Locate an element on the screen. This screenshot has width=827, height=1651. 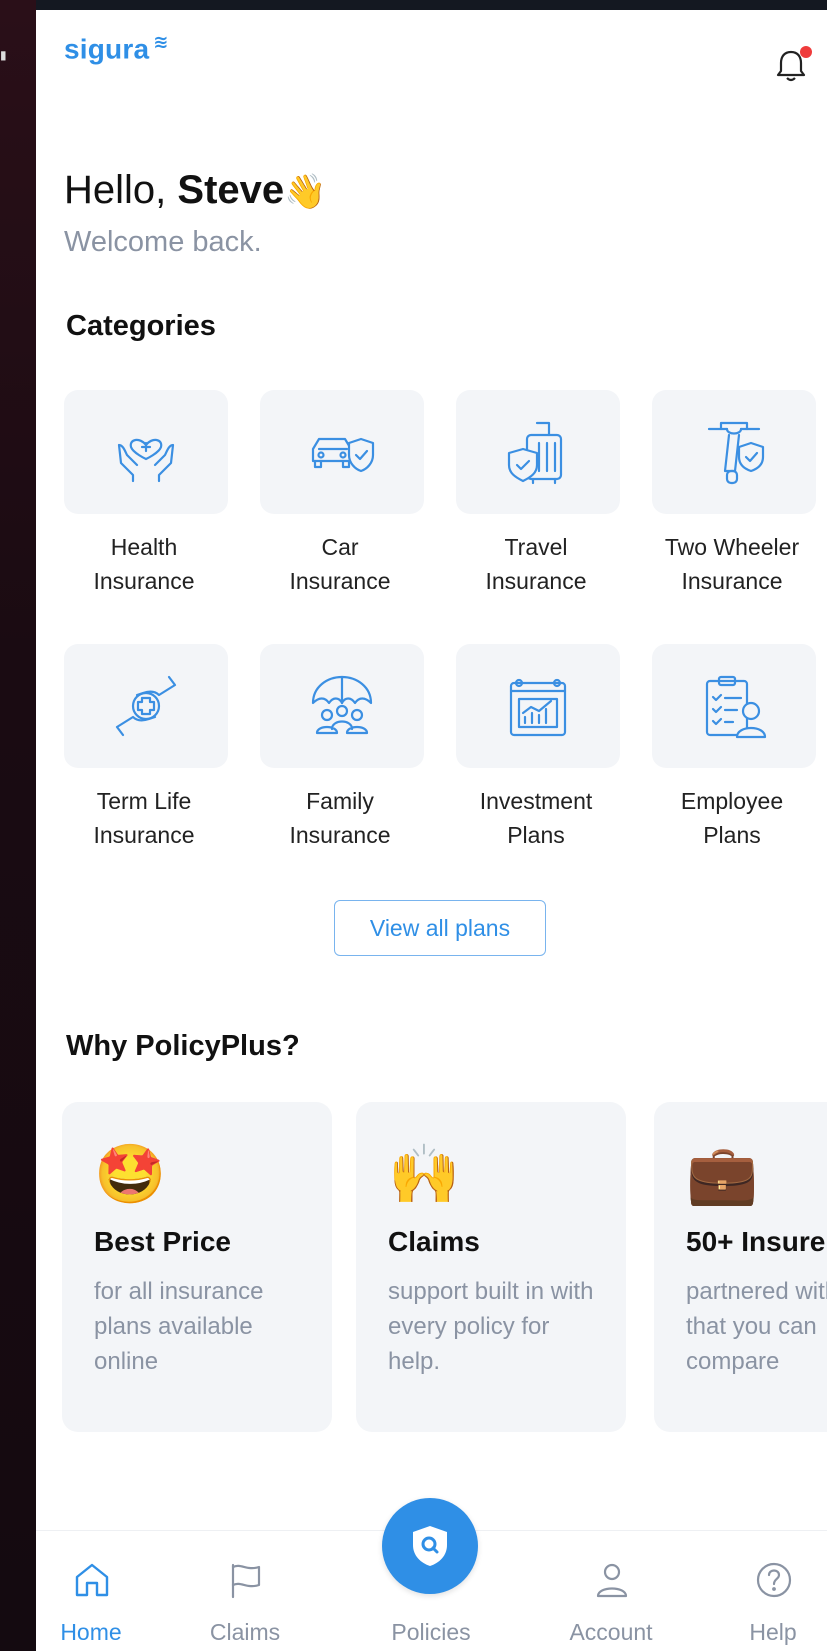
two-wheeler-insurance-icon is located at coordinates (736, 453).